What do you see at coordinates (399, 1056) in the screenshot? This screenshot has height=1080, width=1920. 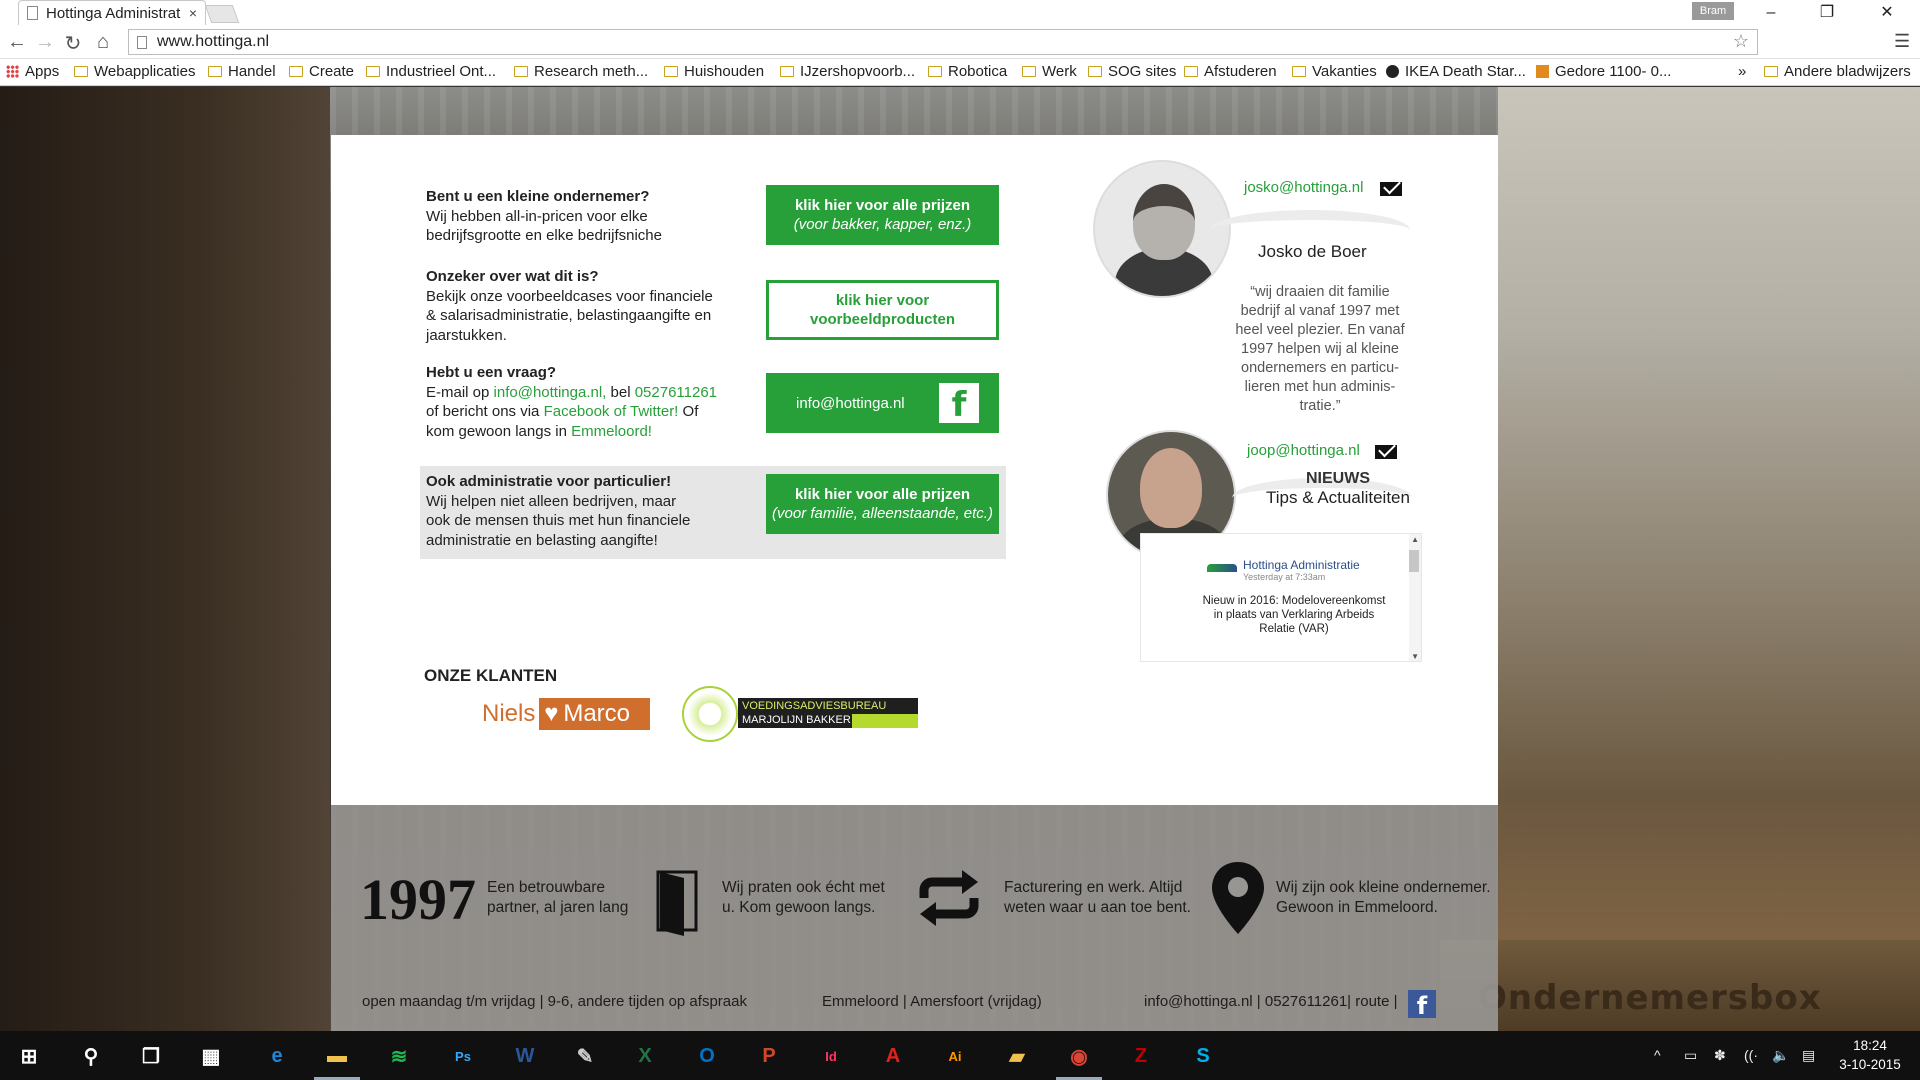 I see `spotify-icon: ≋` at bounding box center [399, 1056].